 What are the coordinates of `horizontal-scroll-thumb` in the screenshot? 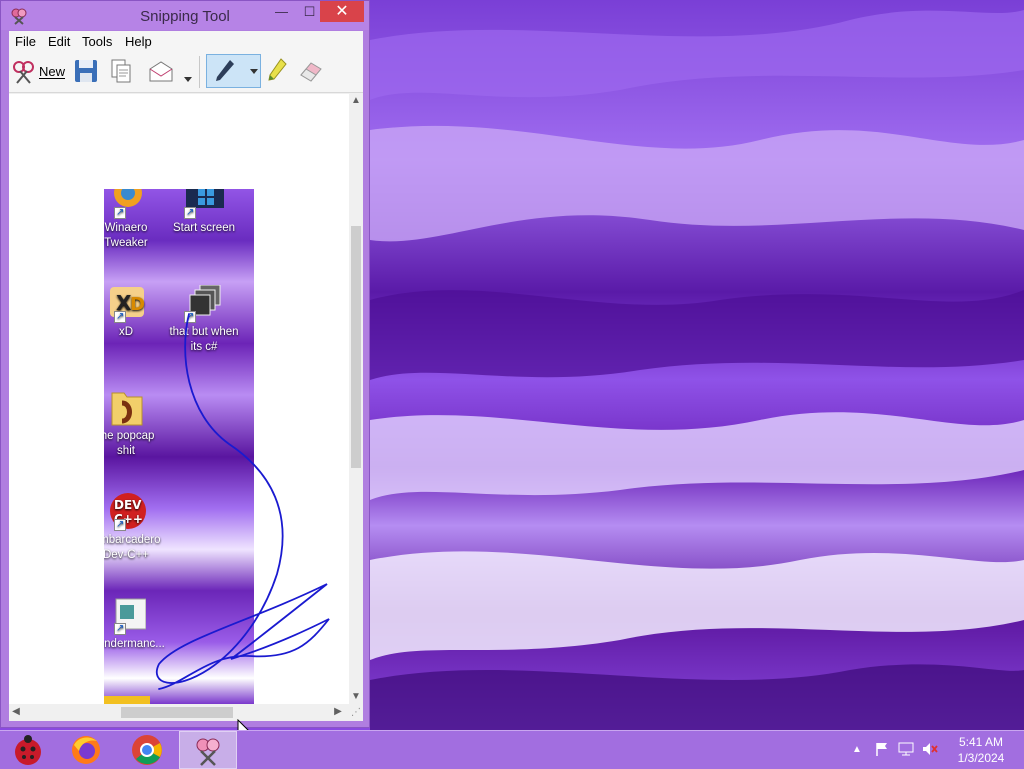 It's located at (177, 712).